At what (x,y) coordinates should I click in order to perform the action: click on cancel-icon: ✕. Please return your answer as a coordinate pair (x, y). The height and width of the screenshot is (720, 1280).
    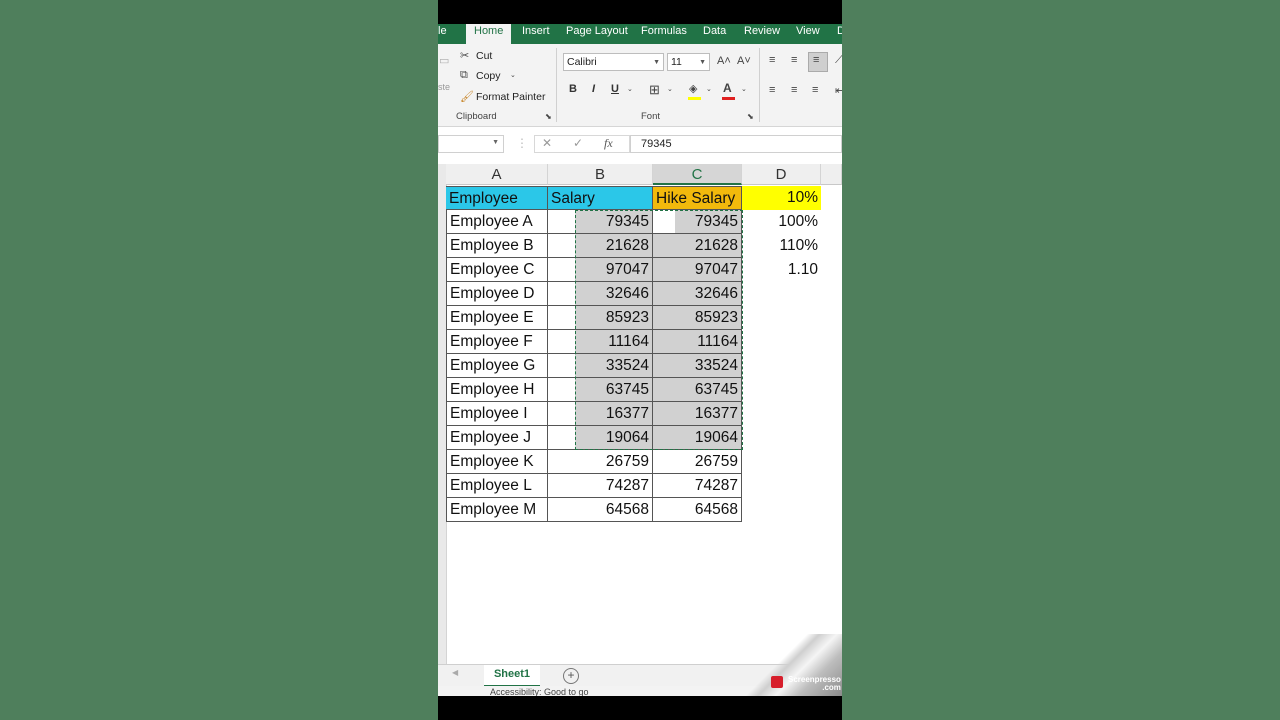
    Looking at the image, I should click on (547, 143).